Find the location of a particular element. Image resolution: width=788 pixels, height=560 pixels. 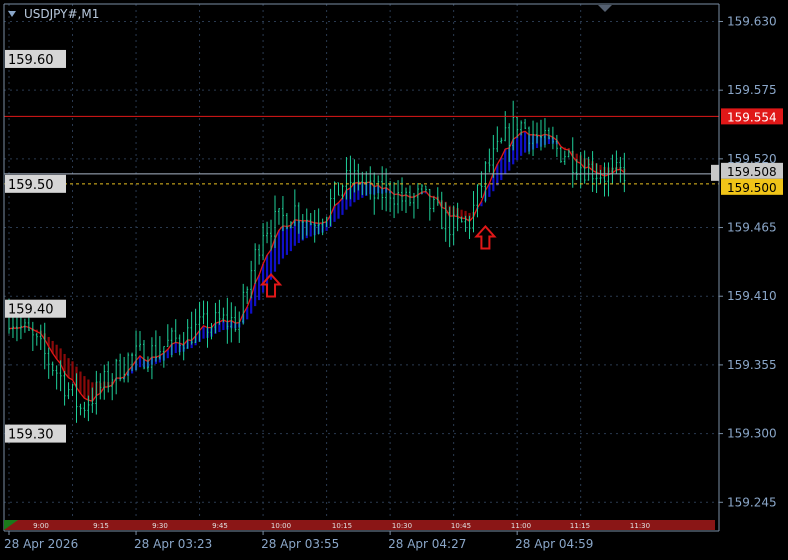

x-tick-label: 28 Apr 03:23 is located at coordinates (173, 544).